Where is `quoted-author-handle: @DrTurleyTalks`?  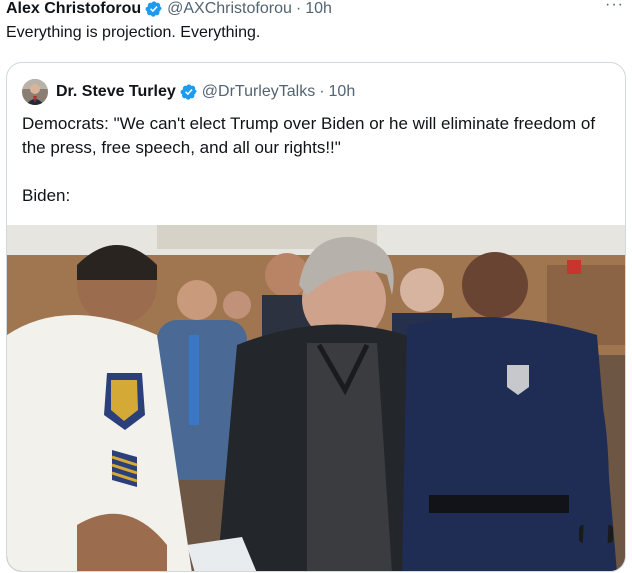
quoted-author-handle: @DrTurleyTalks is located at coordinates (258, 92).